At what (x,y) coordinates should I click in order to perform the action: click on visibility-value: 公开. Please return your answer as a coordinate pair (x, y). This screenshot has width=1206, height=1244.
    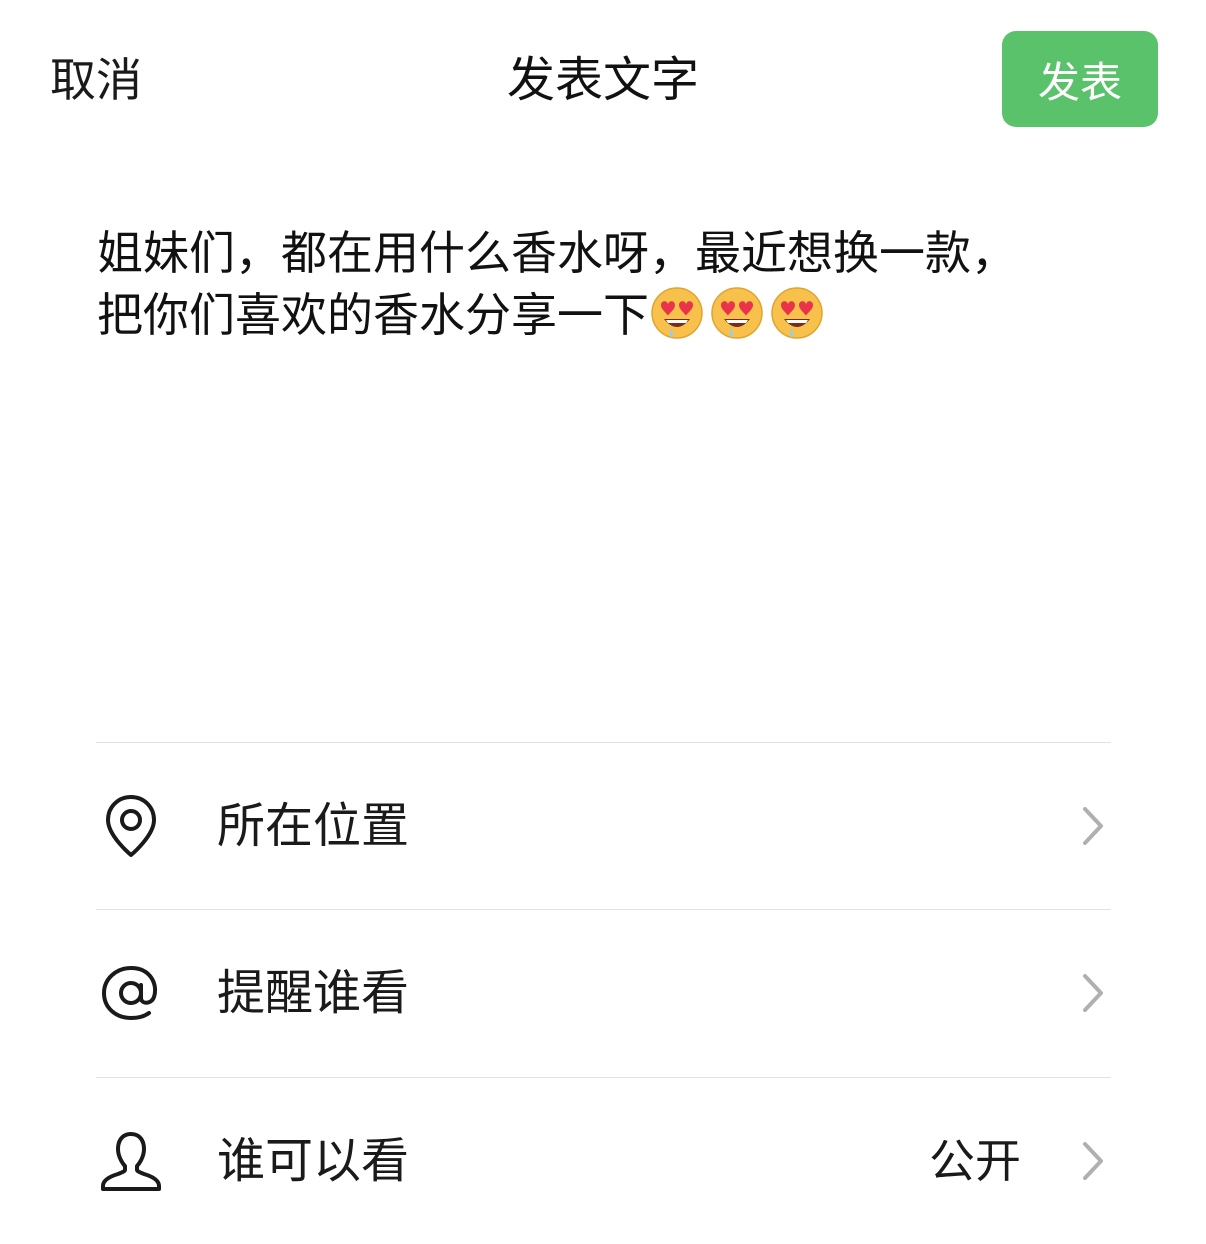
    Looking at the image, I should click on (975, 1161).